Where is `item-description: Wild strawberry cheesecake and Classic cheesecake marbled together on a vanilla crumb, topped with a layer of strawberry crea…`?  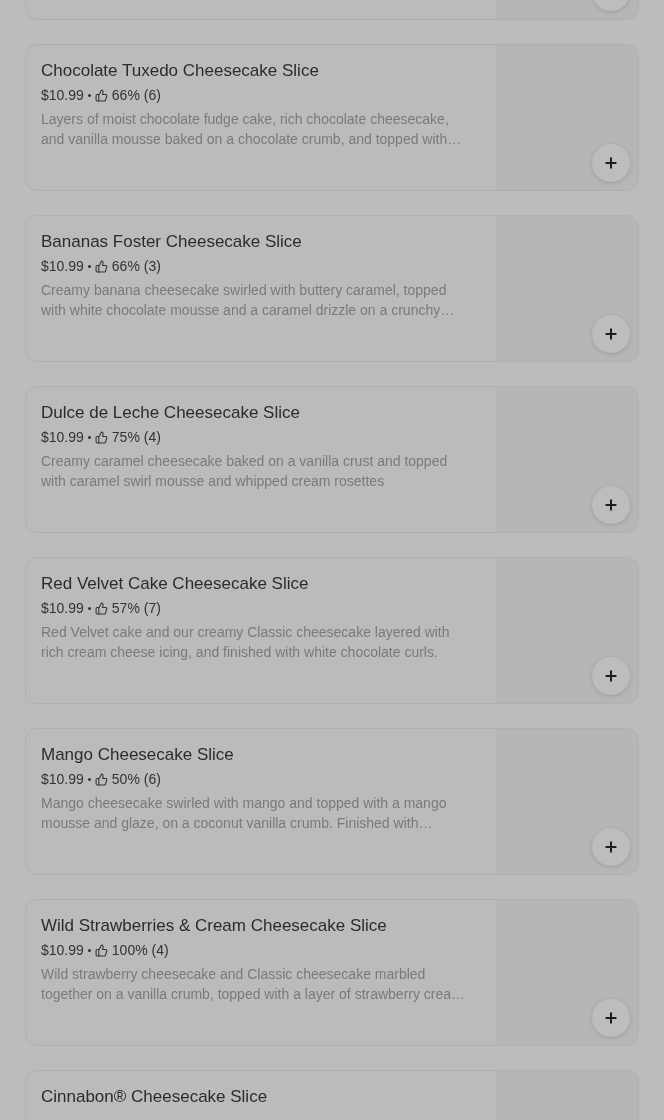
item-description: Wild strawberry cheesecake and Classic cheesecake marbled together on a vanilla crumb, topped with a layer of strawberry crea… is located at coordinates (254, 984).